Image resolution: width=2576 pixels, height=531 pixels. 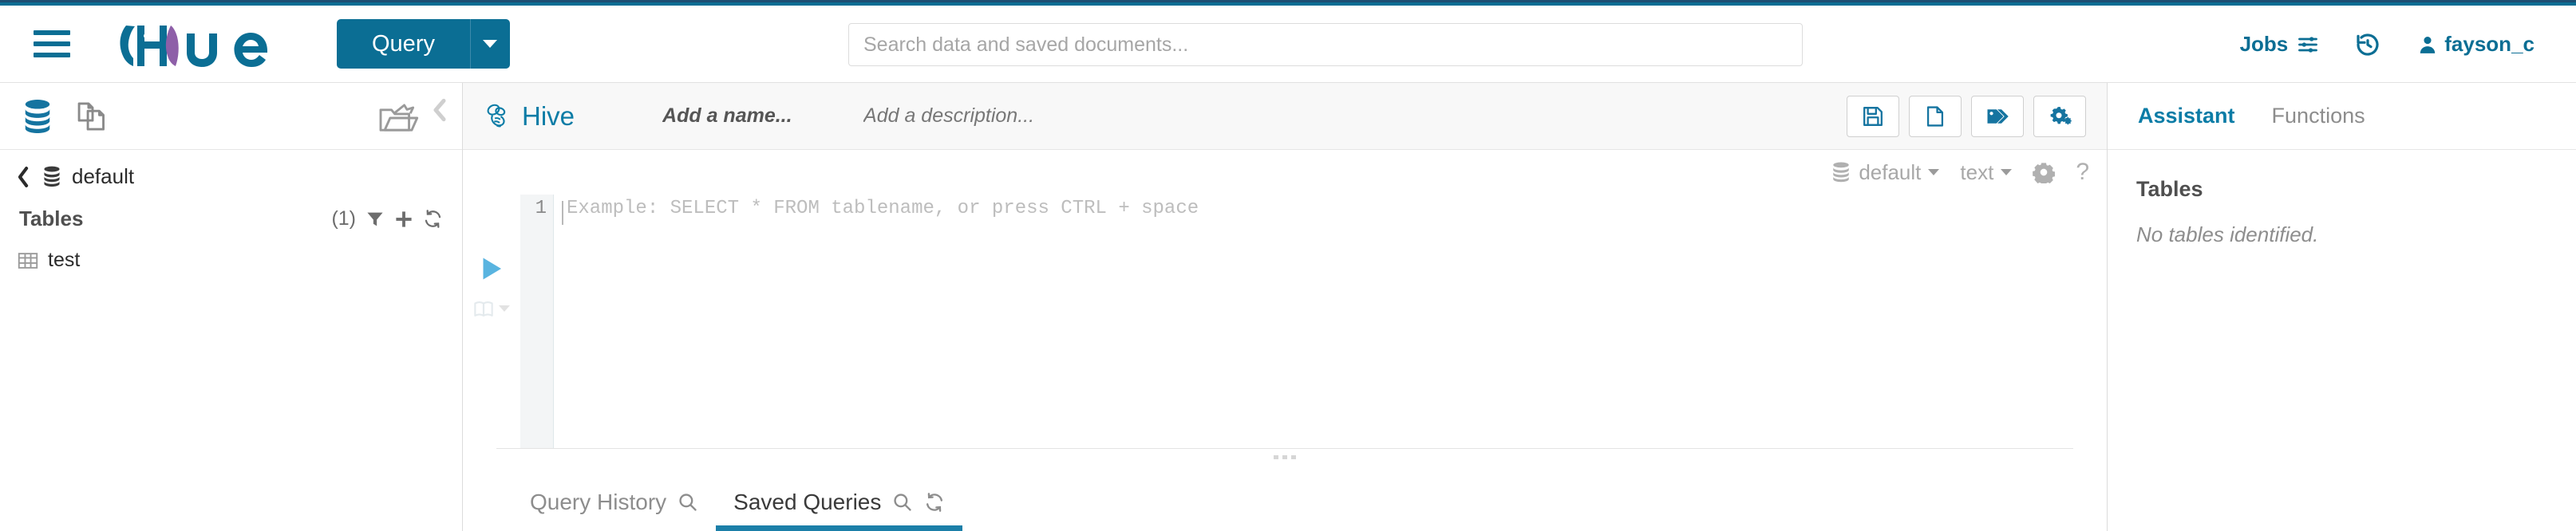 I want to click on bottom-tabs: Query History Saved Queries, so click(x=1285, y=500).